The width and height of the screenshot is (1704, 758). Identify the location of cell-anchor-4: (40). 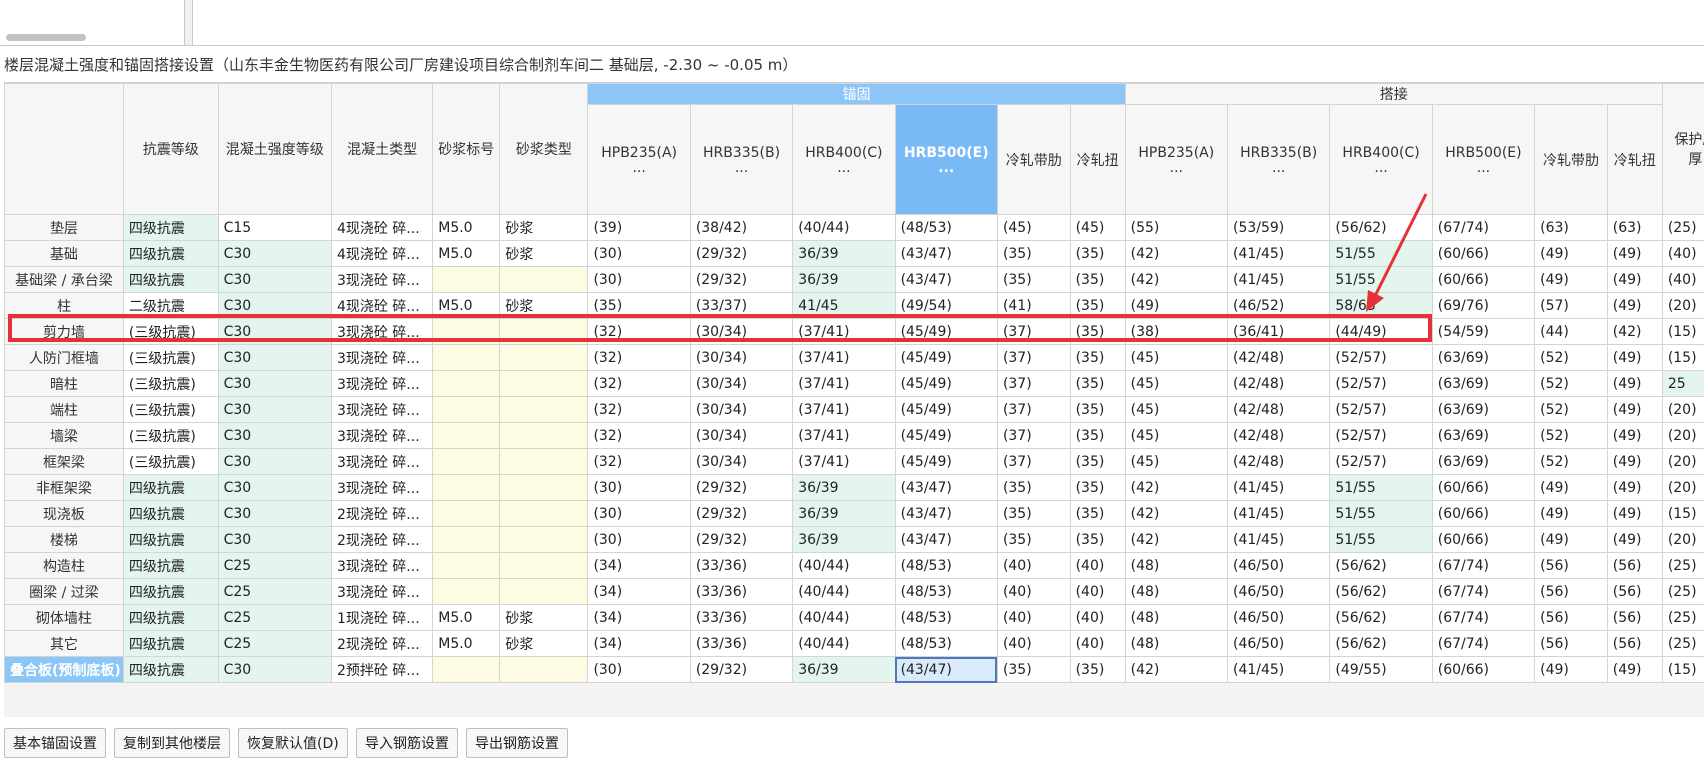
(1033, 592).